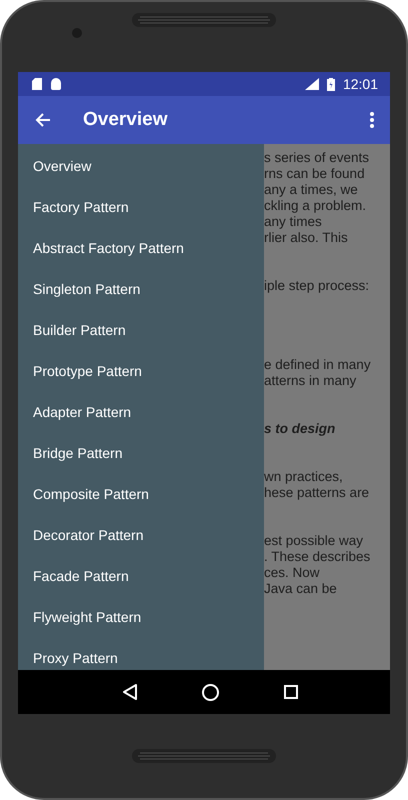 This screenshot has height=800, width=408. I want to click on content-text: e defined in many, so click(318, 365).